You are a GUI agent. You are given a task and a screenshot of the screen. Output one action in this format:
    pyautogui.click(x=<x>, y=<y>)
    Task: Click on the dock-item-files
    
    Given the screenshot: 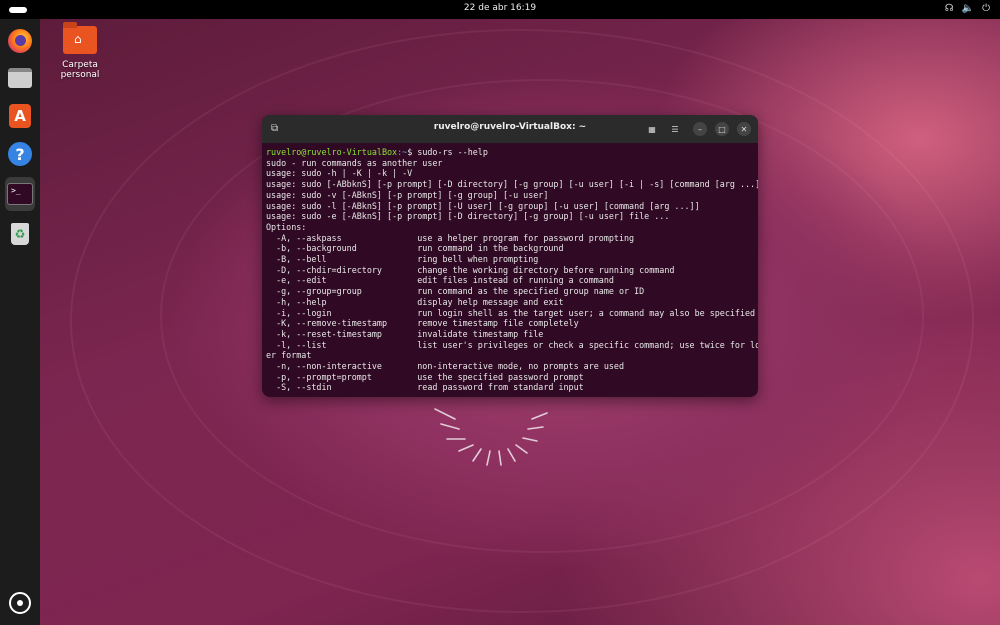 What is the action you would take?
    pyautogui.click(x=20, y=78)
    